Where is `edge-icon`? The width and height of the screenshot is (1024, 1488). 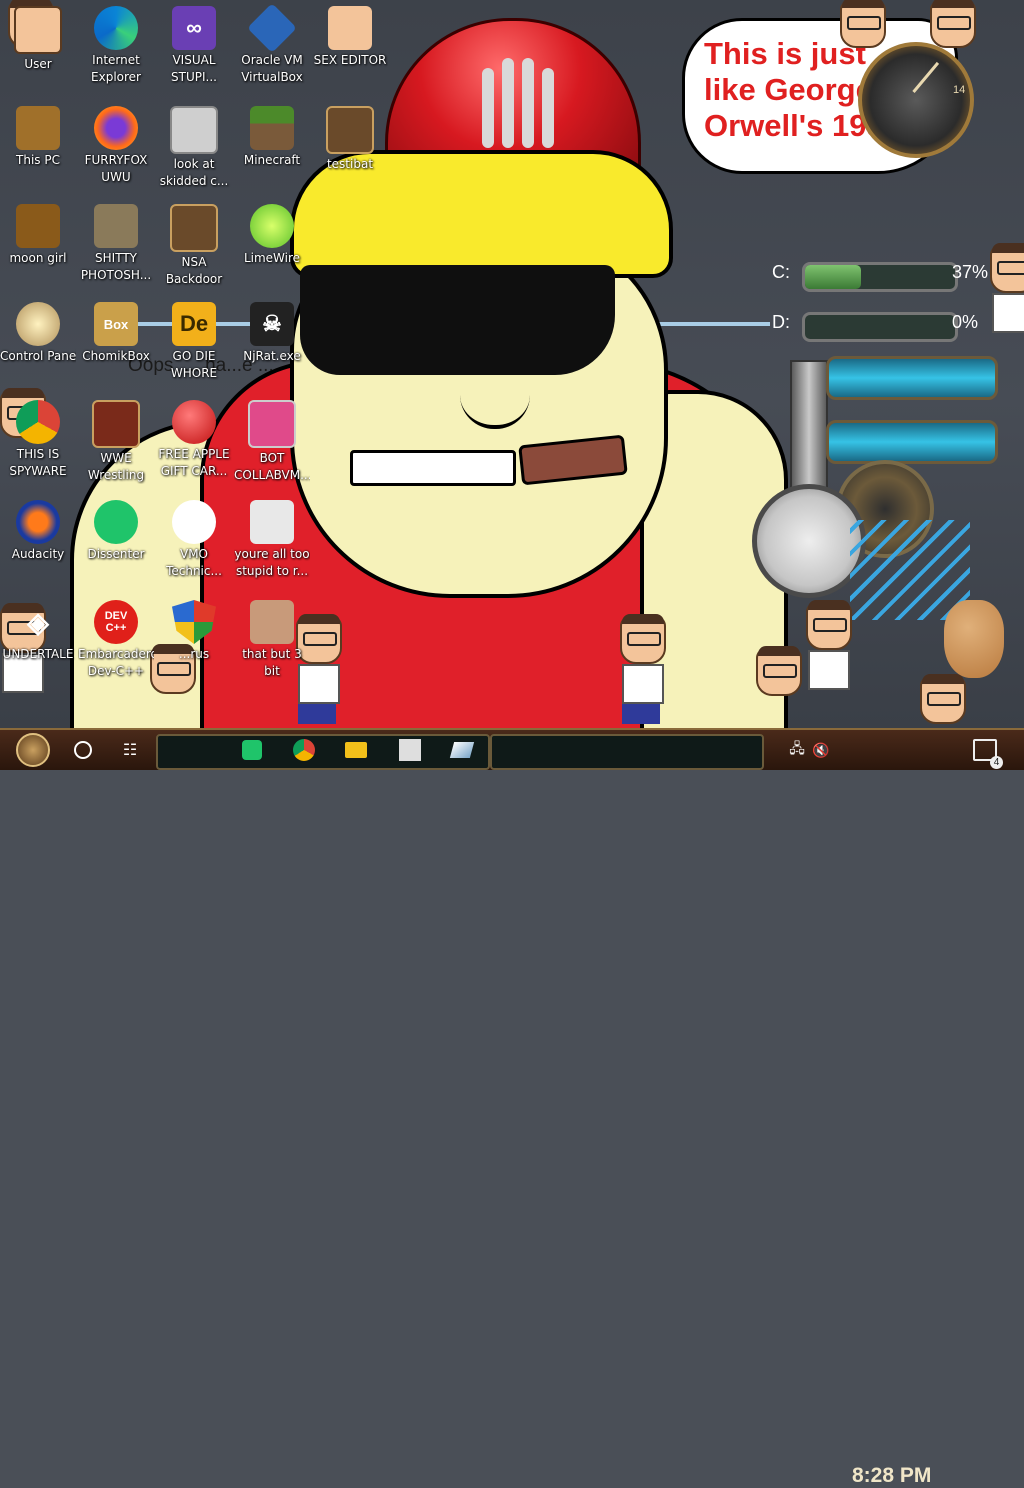
edge-icon is located at coordinates (116, 28).